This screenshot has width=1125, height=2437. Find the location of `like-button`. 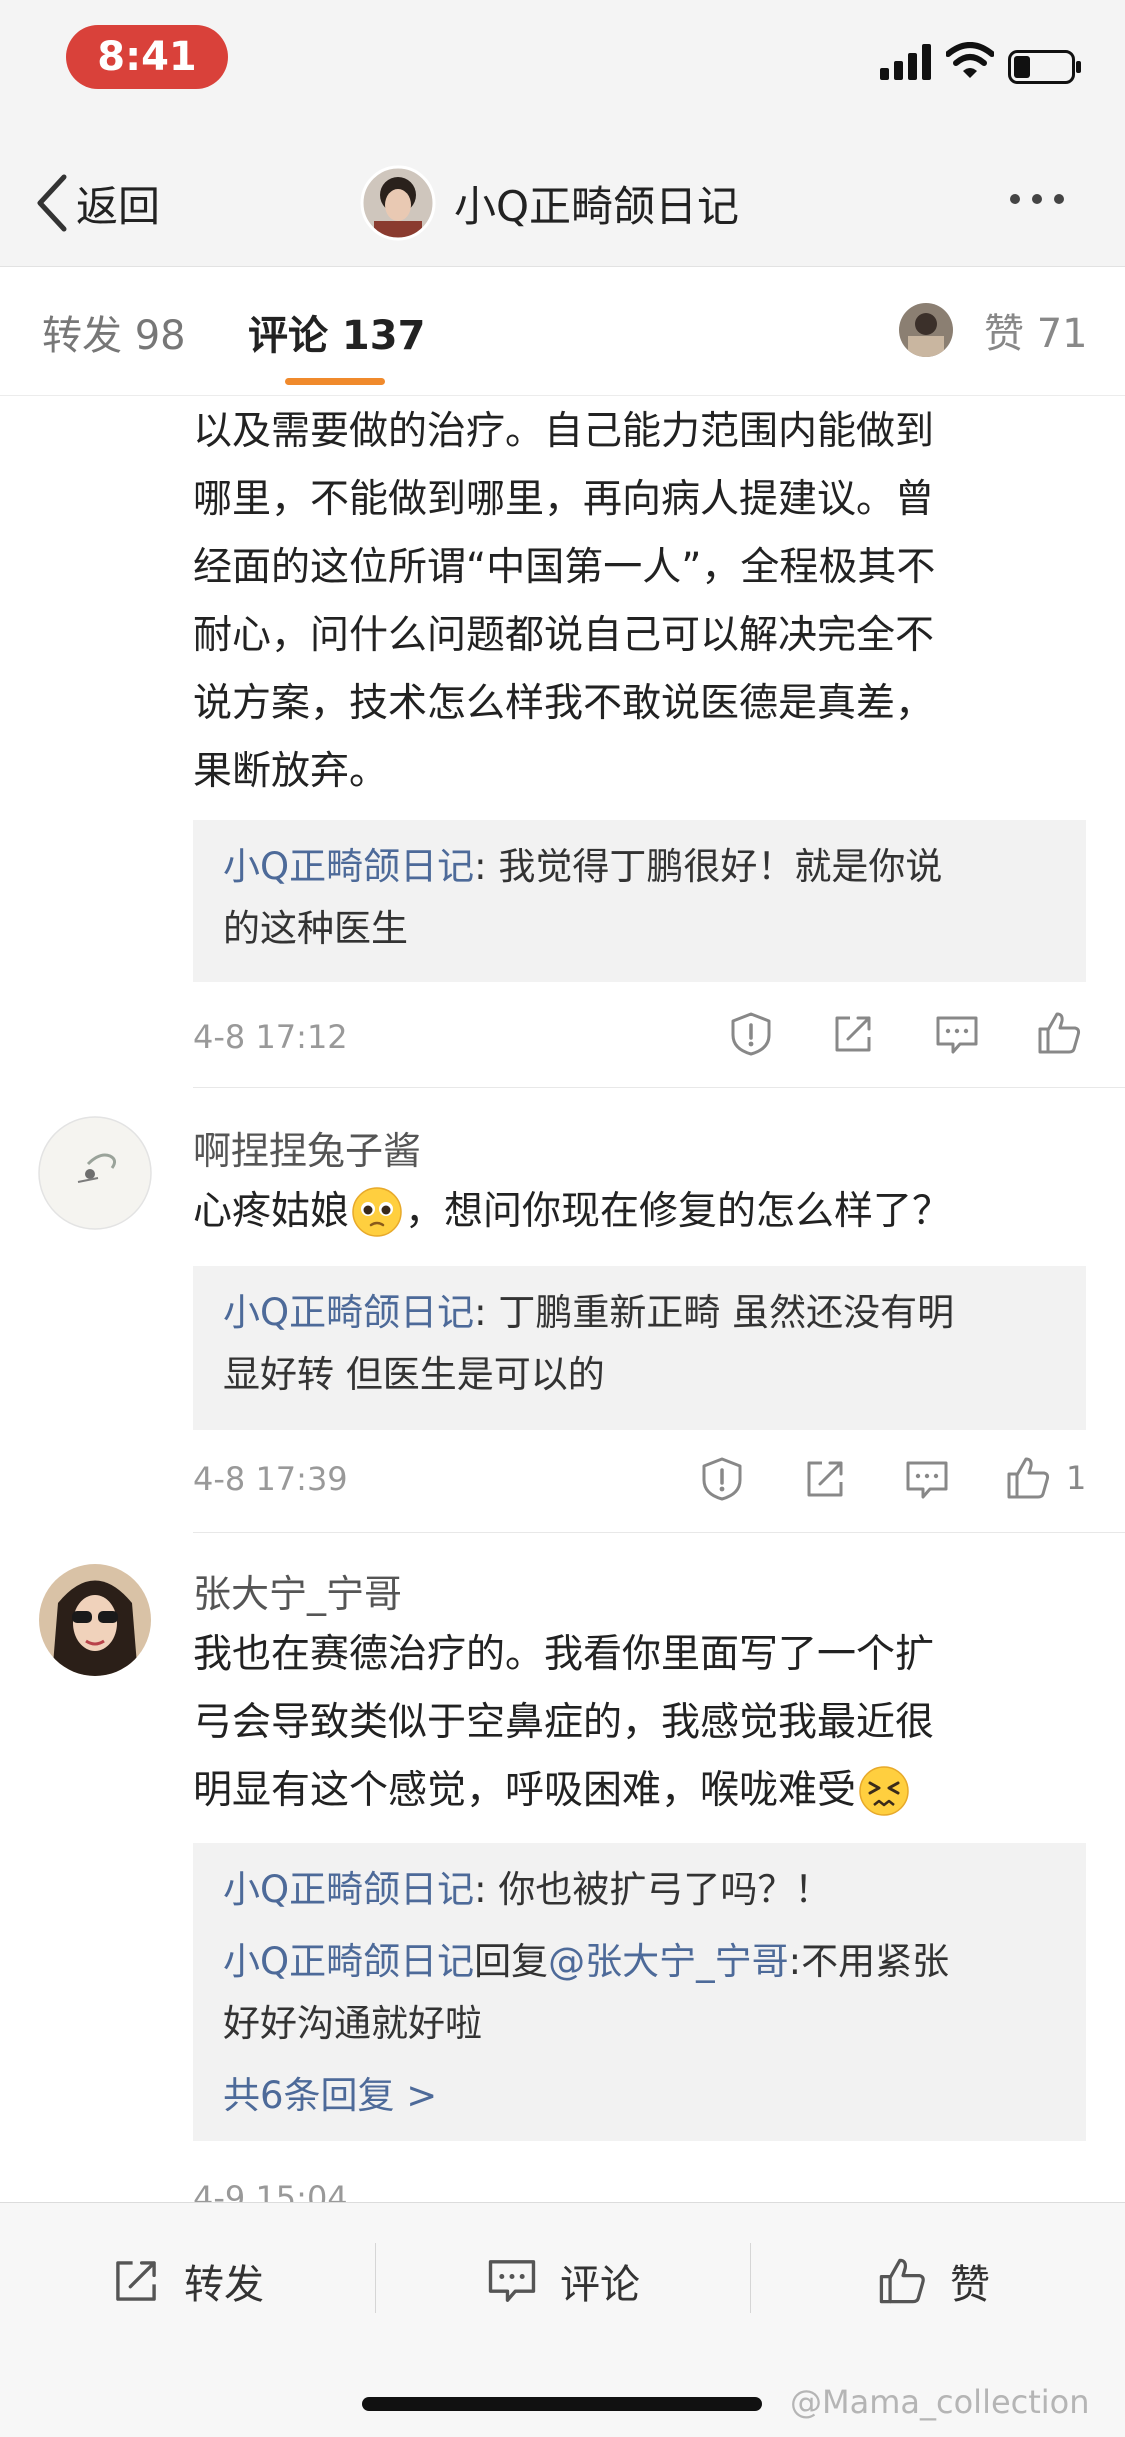

like-button is located at coordinates (1059, 1035).